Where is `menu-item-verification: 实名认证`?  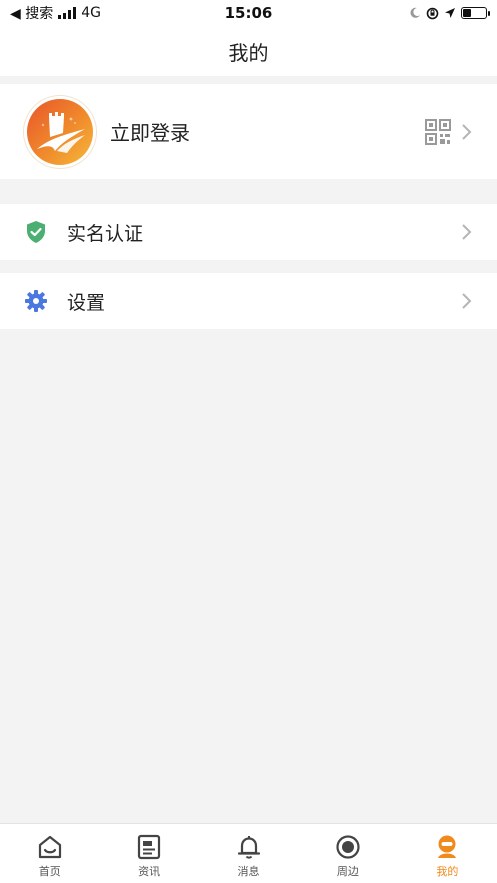 menu-item-verification: 实名认证 is located at coordinates (248, 232).